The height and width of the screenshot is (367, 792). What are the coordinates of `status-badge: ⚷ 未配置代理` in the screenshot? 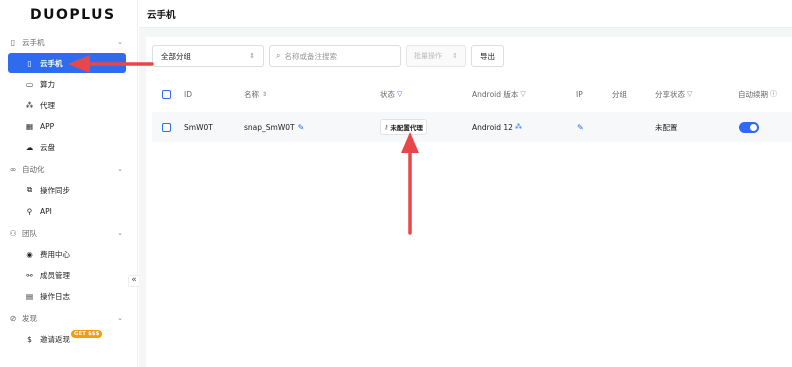 It's located at (403, 127).